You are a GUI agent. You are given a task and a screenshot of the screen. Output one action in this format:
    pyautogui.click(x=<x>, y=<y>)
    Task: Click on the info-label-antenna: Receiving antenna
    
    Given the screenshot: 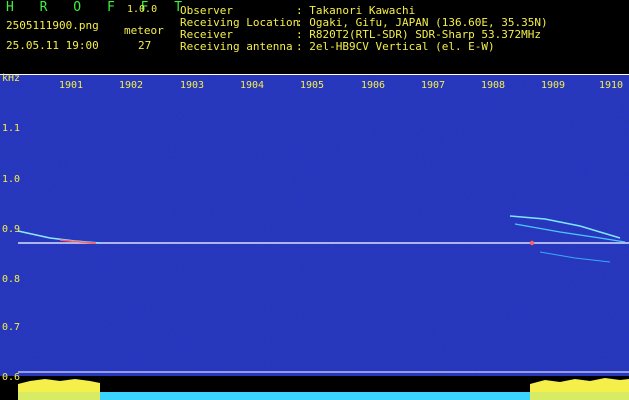 What is the action you would take?
    pyautogui.click(x=236, y=46)
    